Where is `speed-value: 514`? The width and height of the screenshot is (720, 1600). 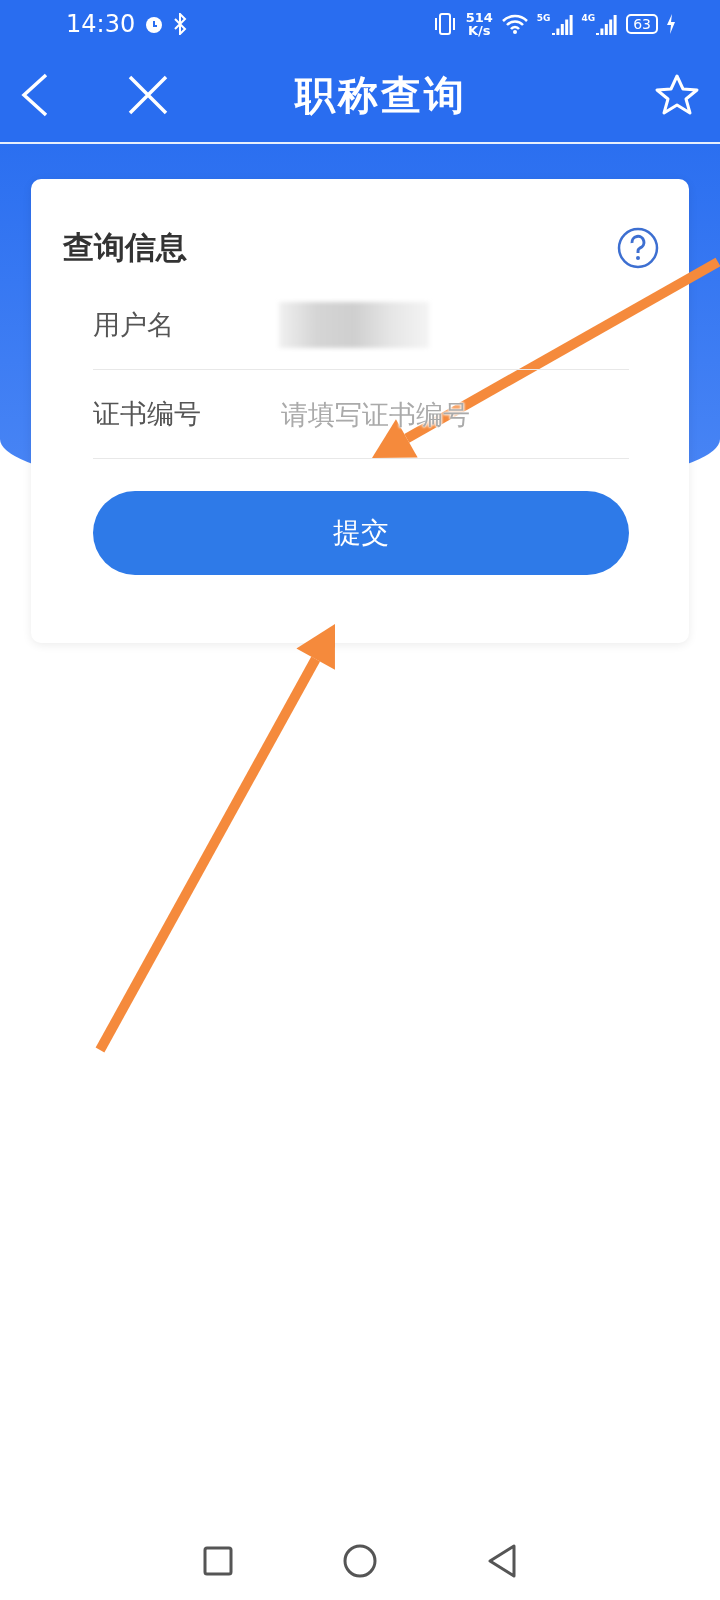
speed-value: 514 is located at coordinates (479, 17).